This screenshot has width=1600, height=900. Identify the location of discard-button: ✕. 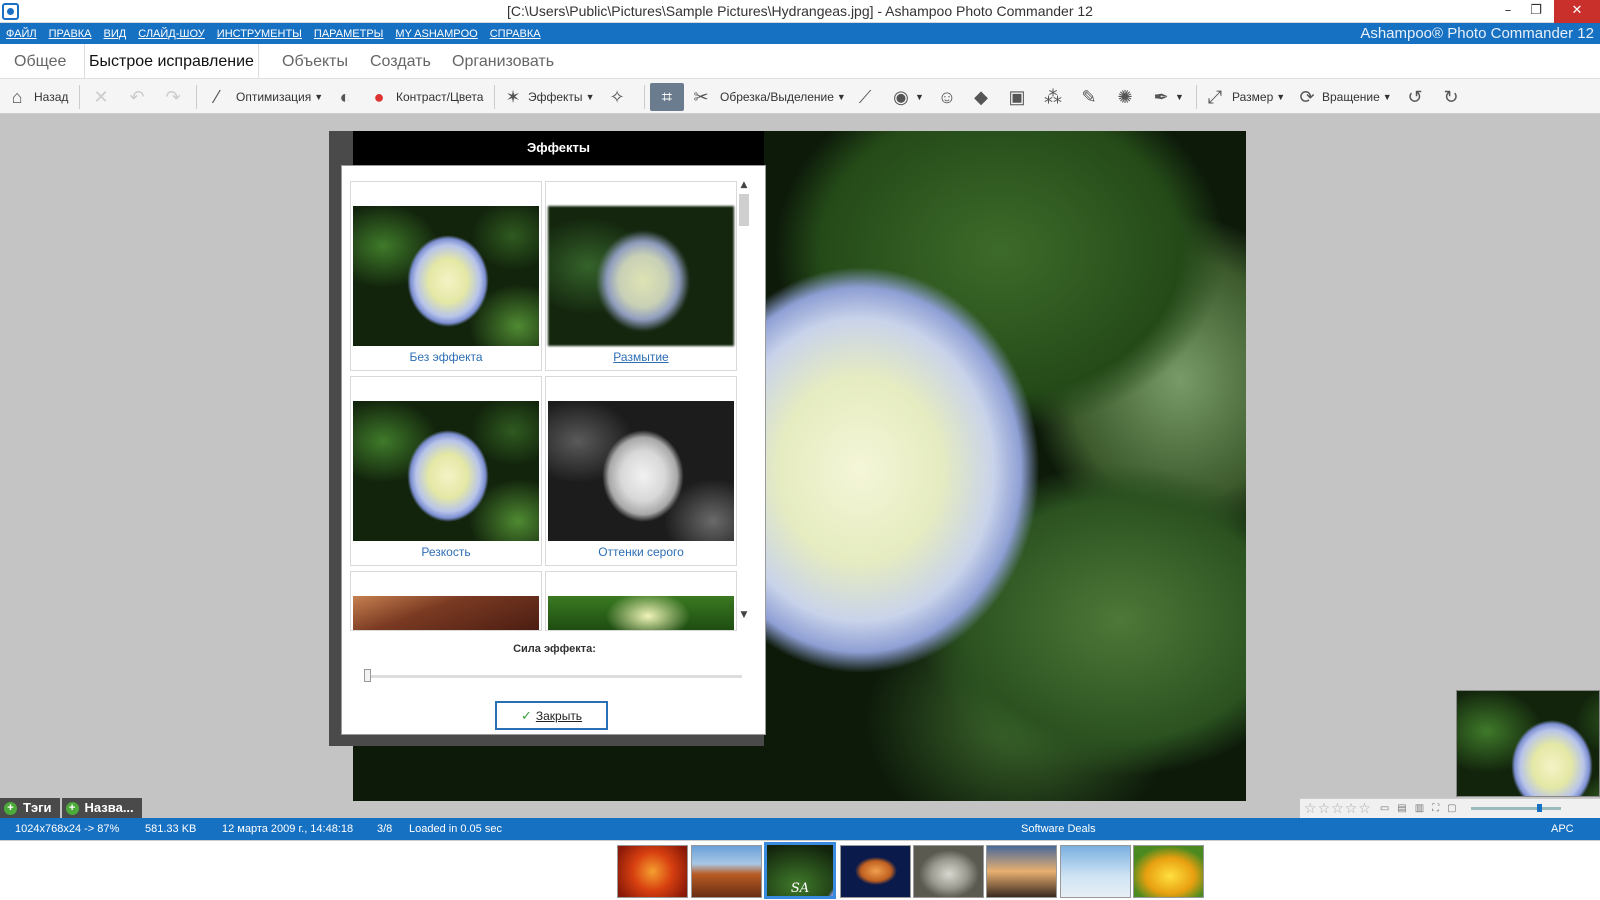
(101, 97).